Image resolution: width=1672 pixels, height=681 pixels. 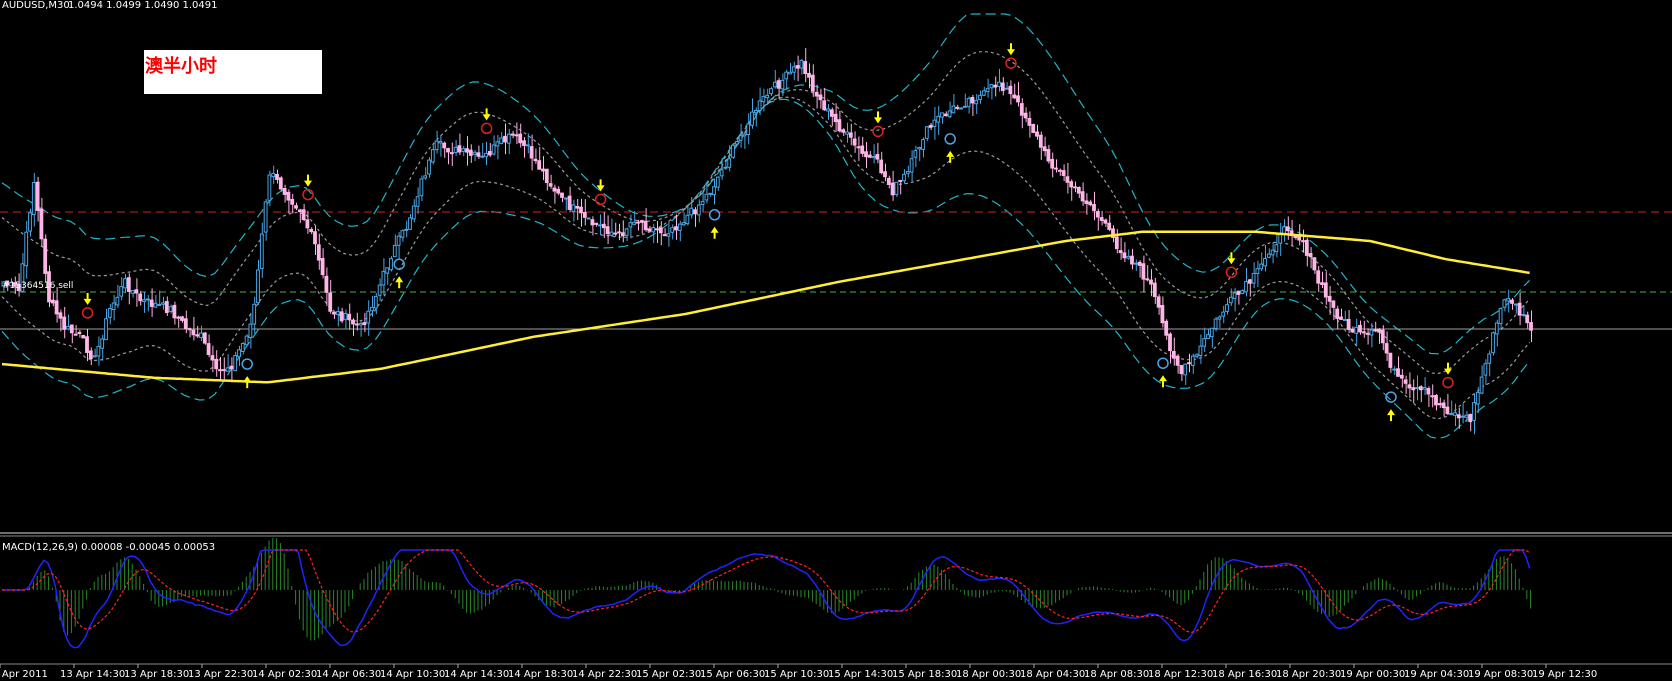 What do you see at coordinates (924, 674) in the screenshot?
I see `time-tick-label: 15 Apr 18:30` at bounding box center [924, 674].